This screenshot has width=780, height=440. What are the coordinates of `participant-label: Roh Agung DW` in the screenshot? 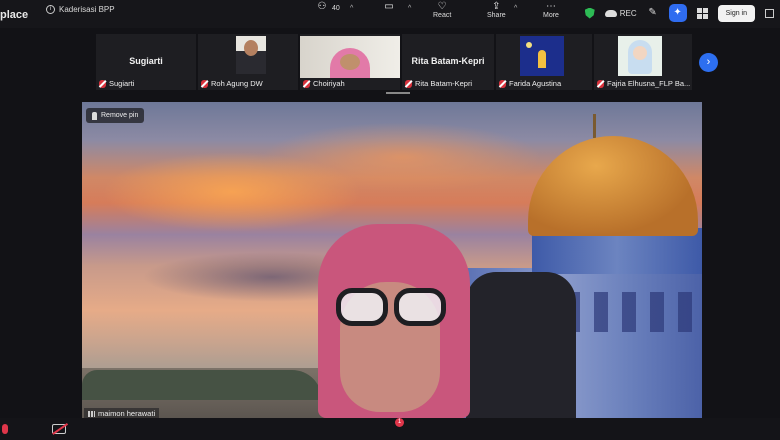 It's located at (232, 83).